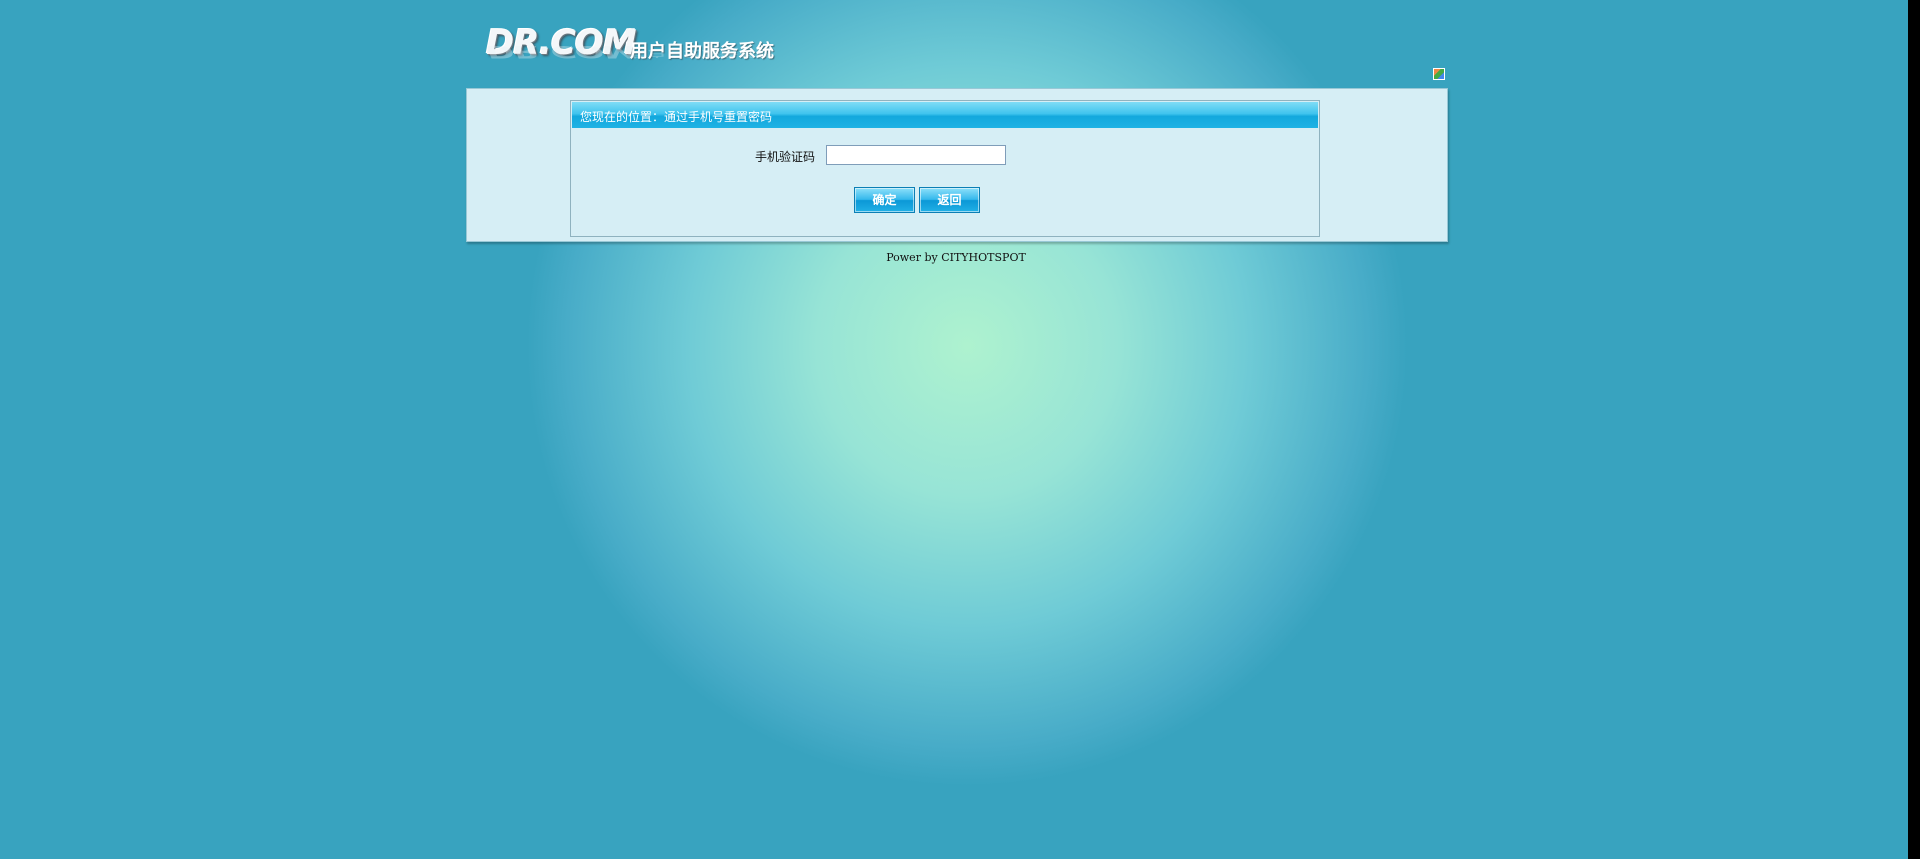 This screenshot has width=1920, height=859. I want to click on drcom-logo: DR.COM DR.COM ®, so click(561, 56).